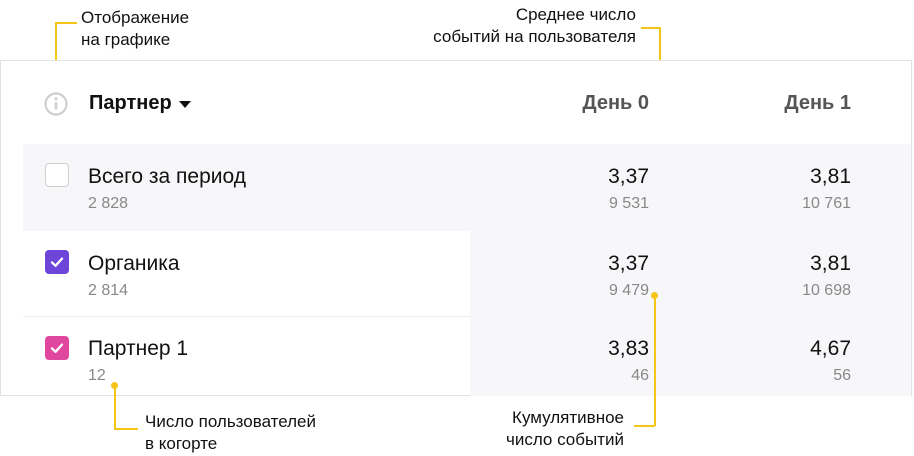 Image resolution: width=914 pixels, height=456 pixels. I want to click on row-cohort-count: 2 828, so click(108, 203).